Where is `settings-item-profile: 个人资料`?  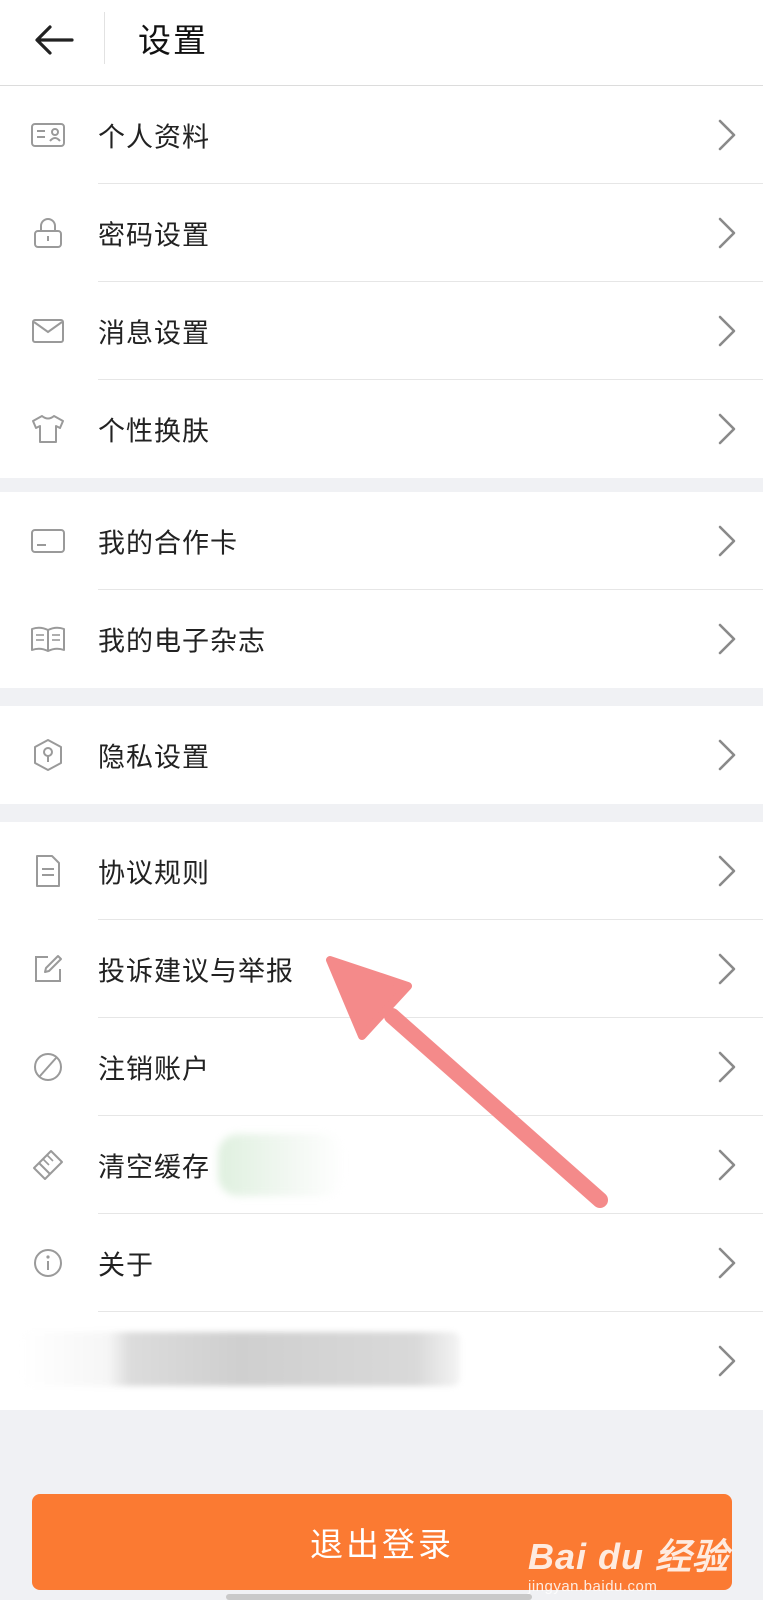
settings-item-profile: 个人资料 is located at coordinates (381, 135).